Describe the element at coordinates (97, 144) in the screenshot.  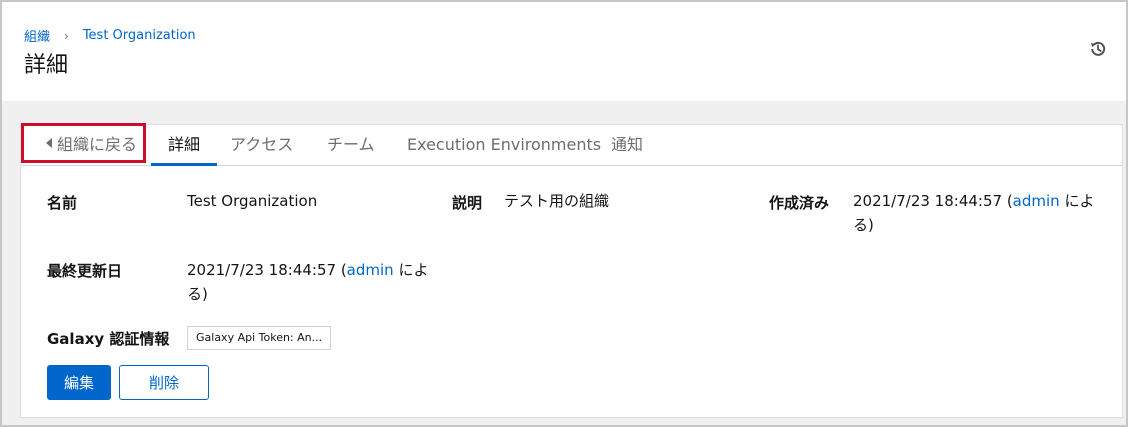
I see `back-to-organizations-label: 組織に戻る` at that location.